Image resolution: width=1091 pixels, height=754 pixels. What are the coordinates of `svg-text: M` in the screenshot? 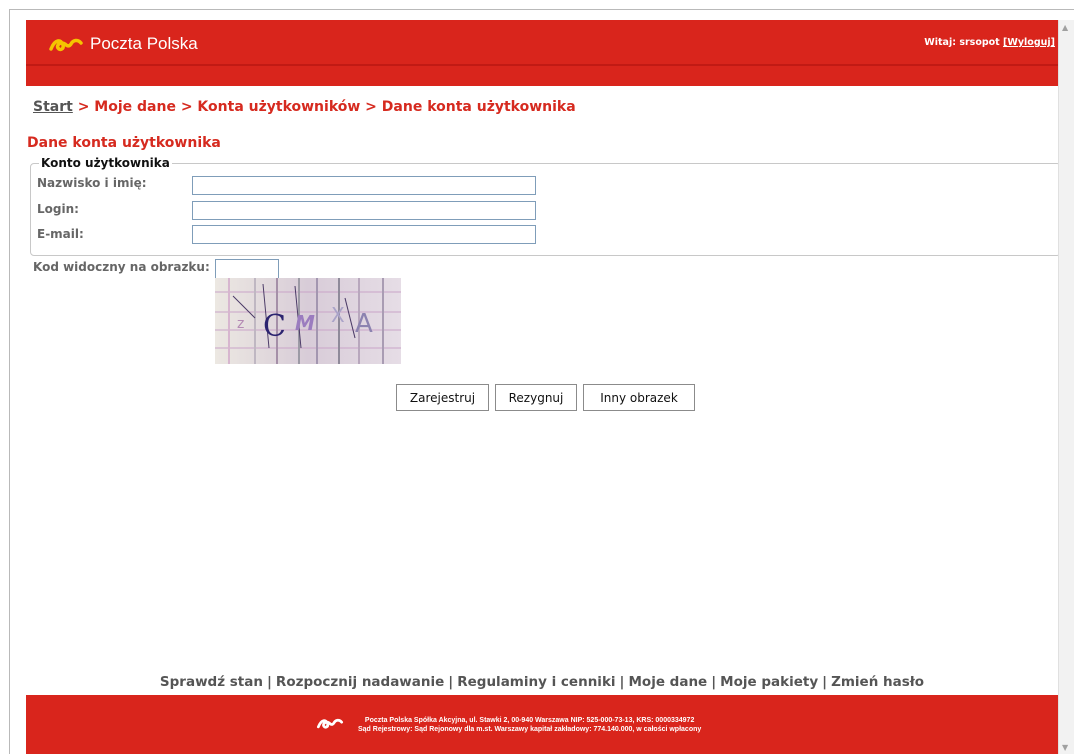 It's located at (305, 323).